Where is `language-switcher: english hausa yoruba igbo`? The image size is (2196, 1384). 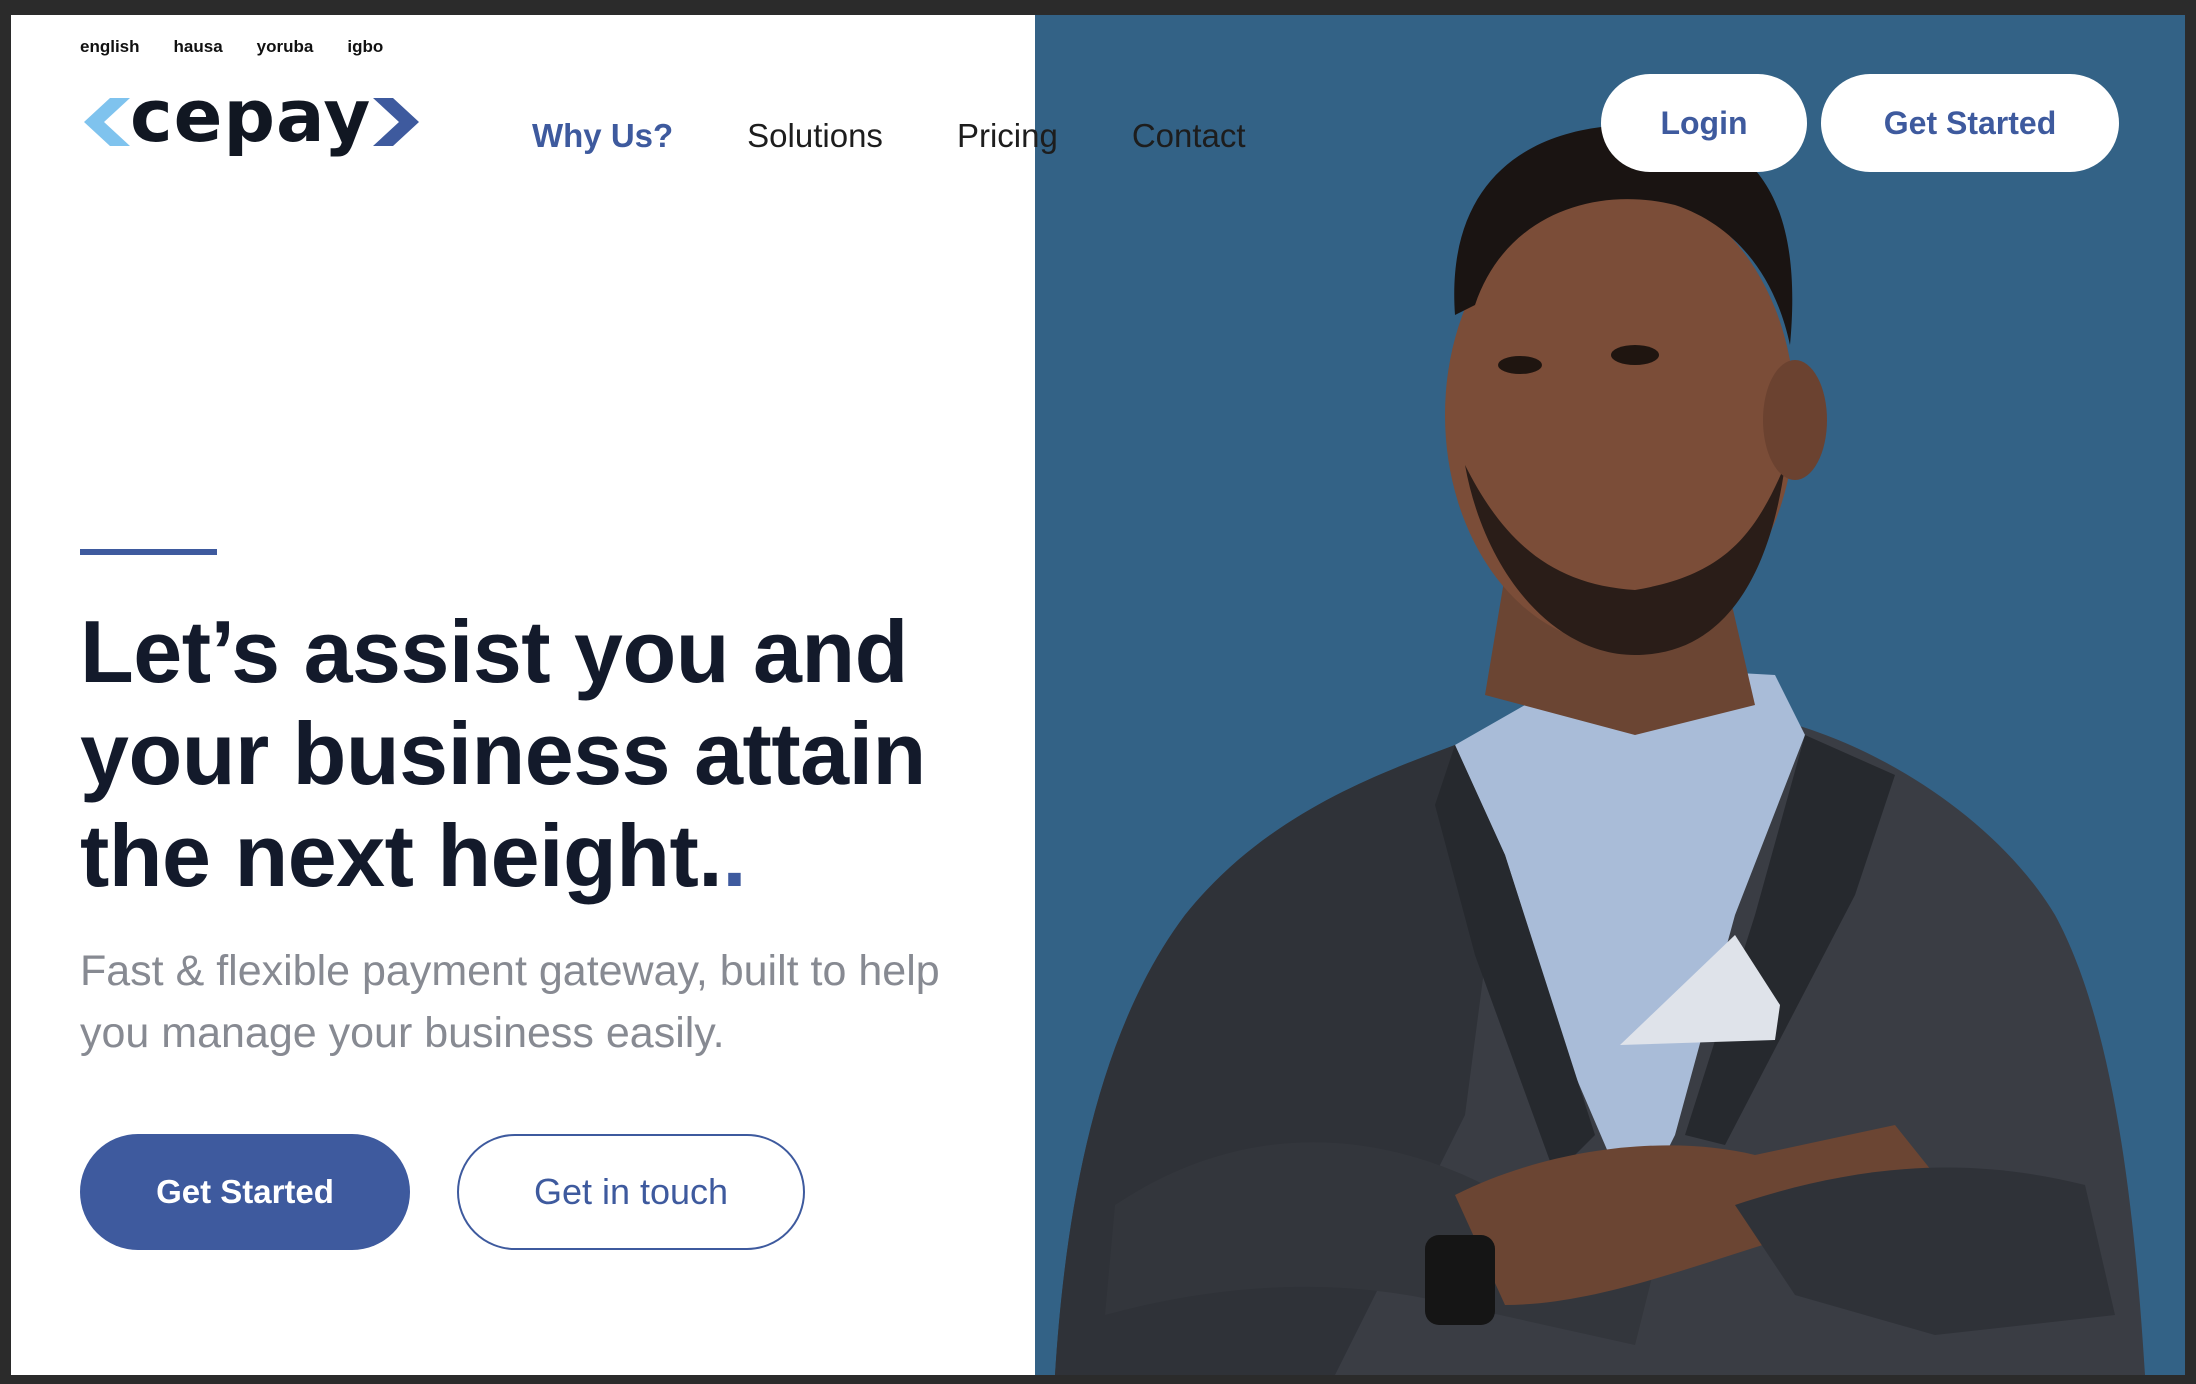 language-switcher: english hausa yoruba igbo is located at coordinates (231, 47).